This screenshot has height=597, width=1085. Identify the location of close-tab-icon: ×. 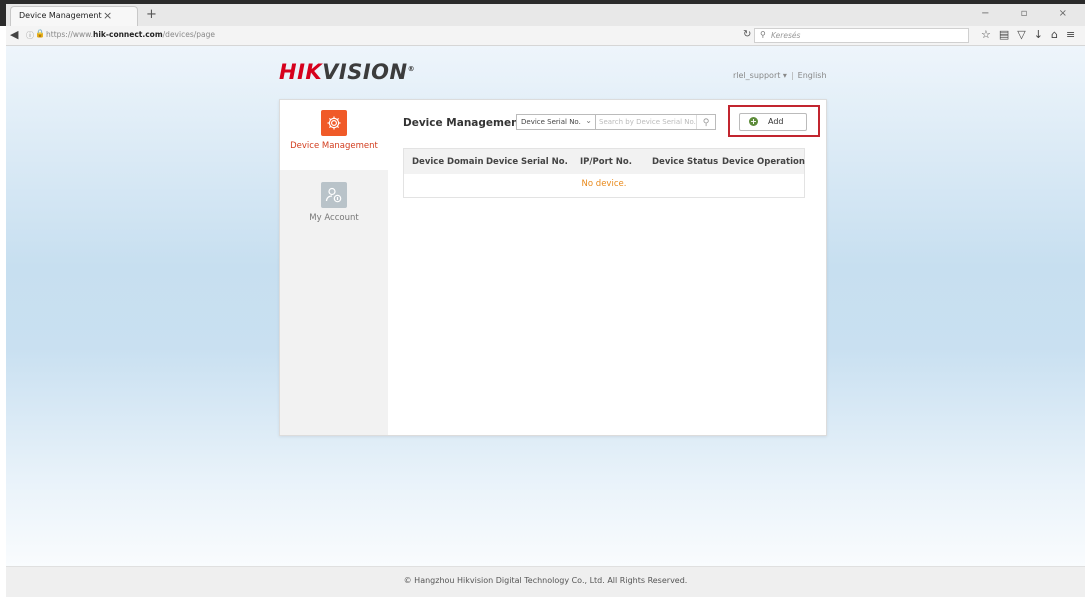
(107, 15).